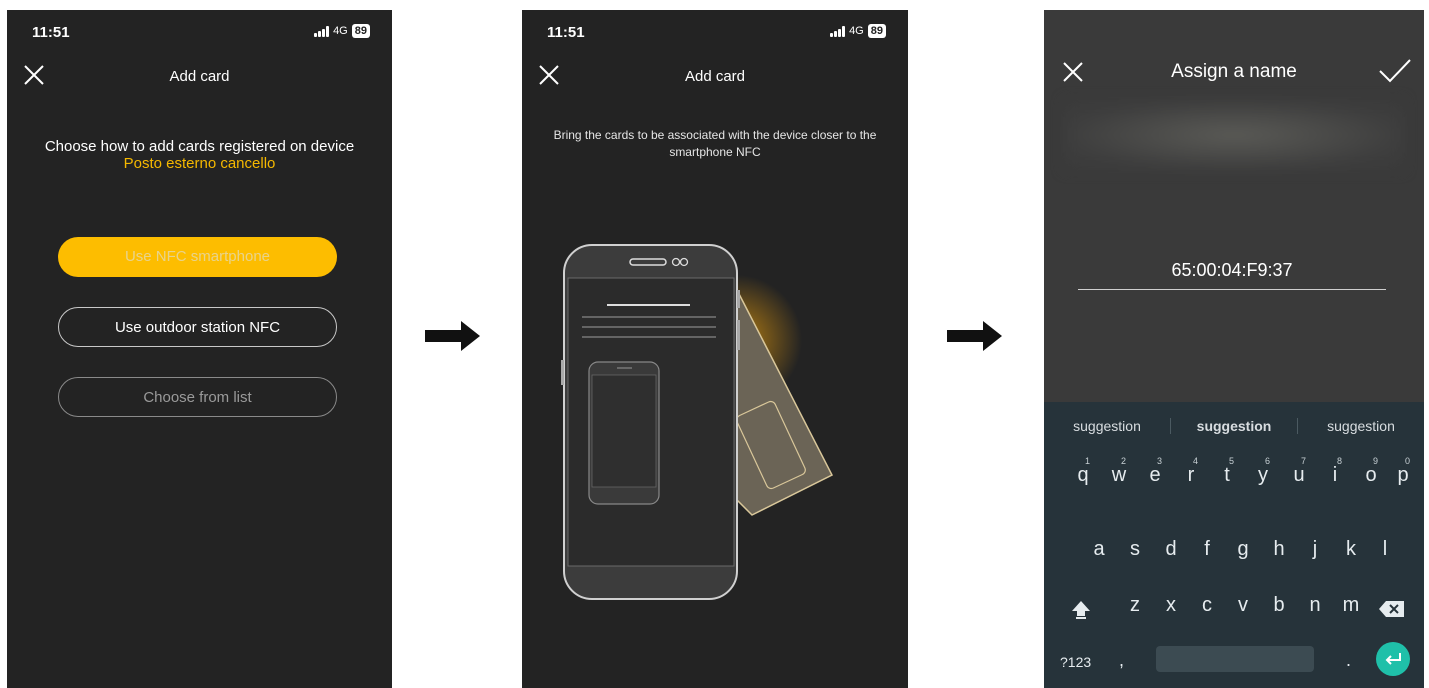  Describe the element at coordinates (1299, 471) in the screenshot. I see `key-u: 7u` at that location.